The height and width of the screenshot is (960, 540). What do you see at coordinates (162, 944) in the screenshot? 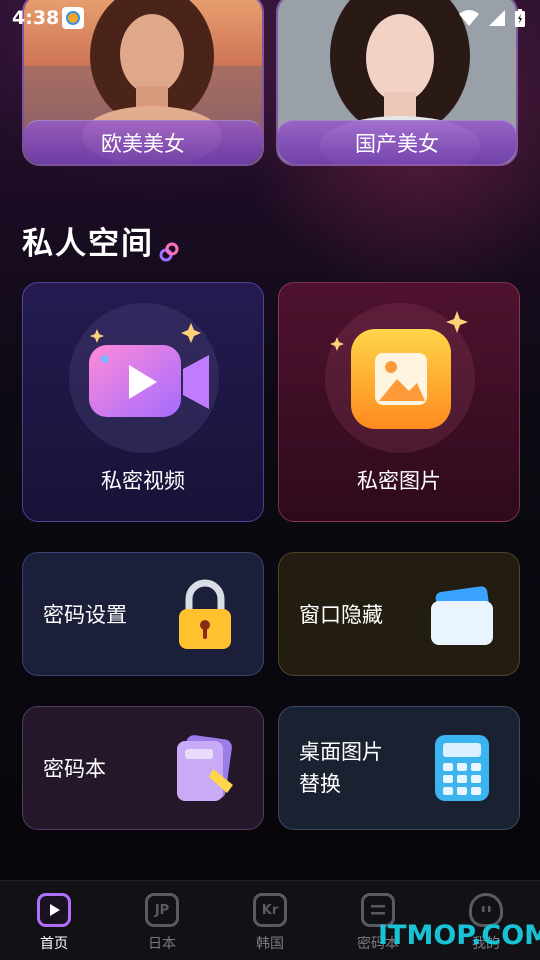
I see `nav-japan-label: 日本` at bounding box center [162, 944].